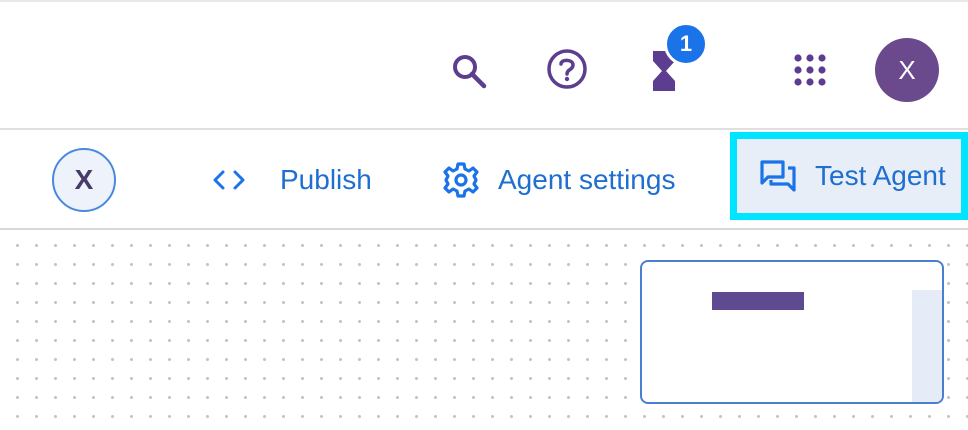  What do you see at coordinates (469, 71) in the screenshot?
I see `search-icon` at bounding box center [469, 71].